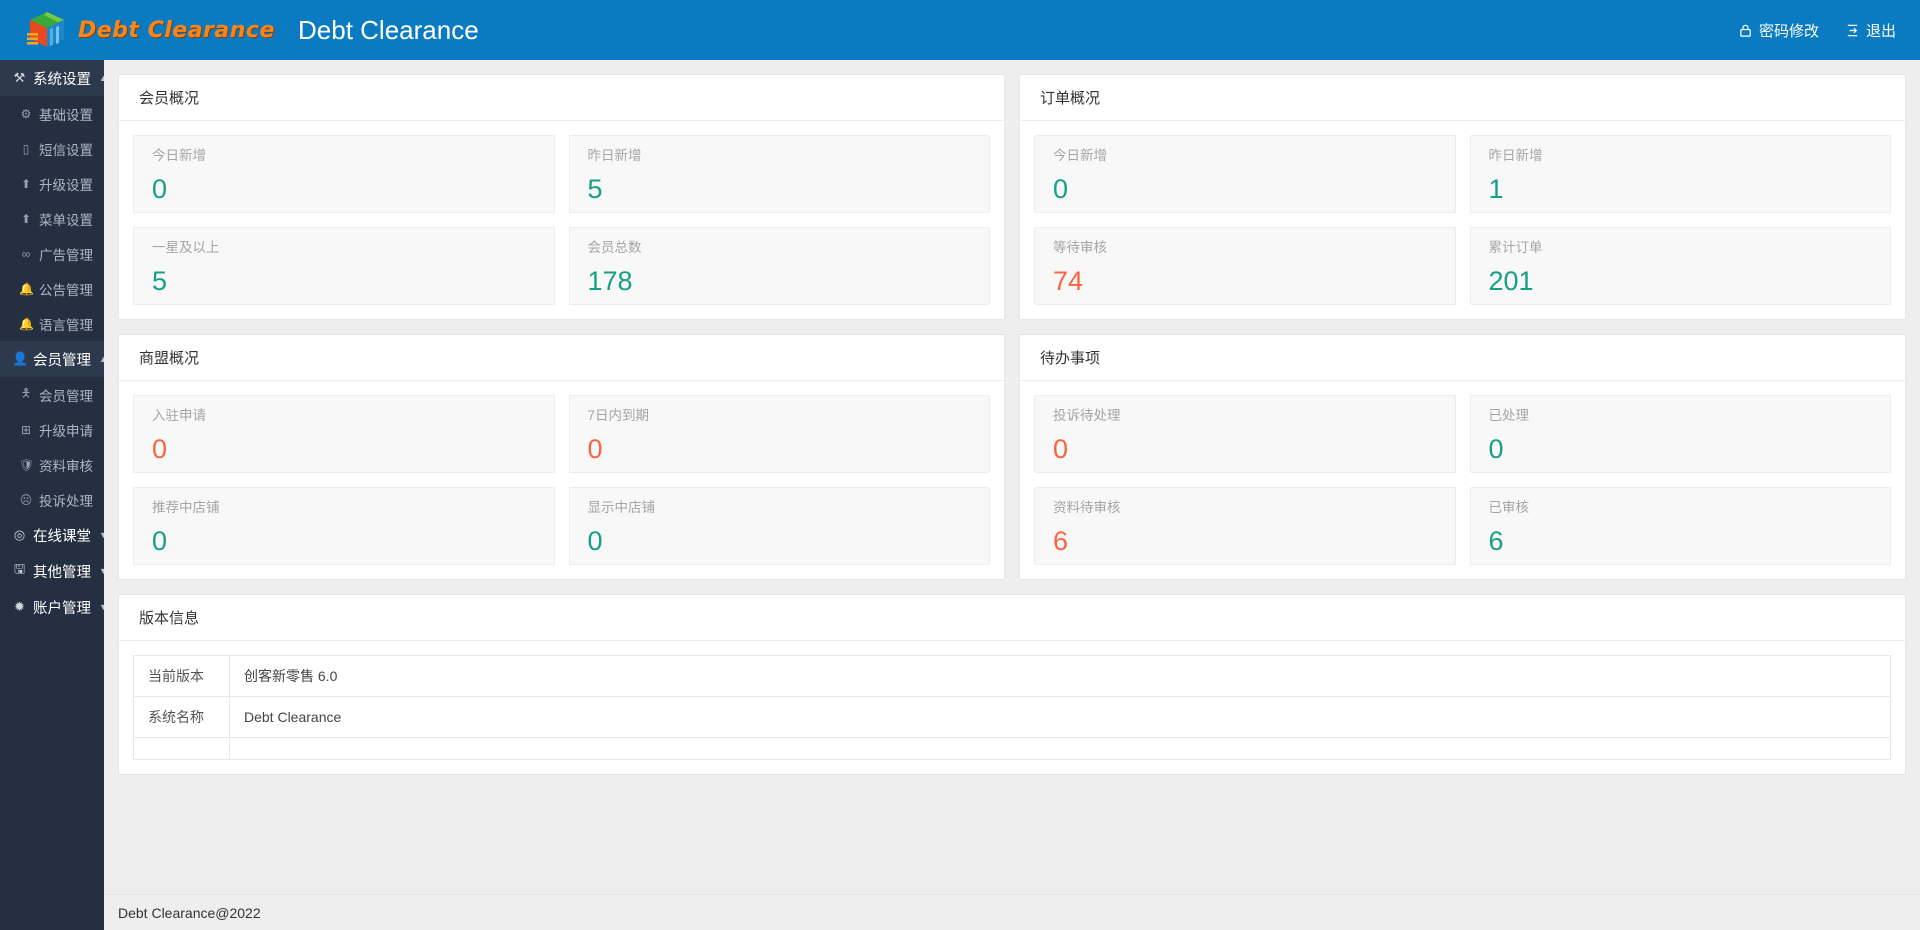 Image resolution: width=1920 pixels, height=930 pixels. What do you see at coordinates (52, 148) in the screenshot?
I see `sidebar-item-sms-settings: ▯ 短信设置` at bounding box center [52, 148].